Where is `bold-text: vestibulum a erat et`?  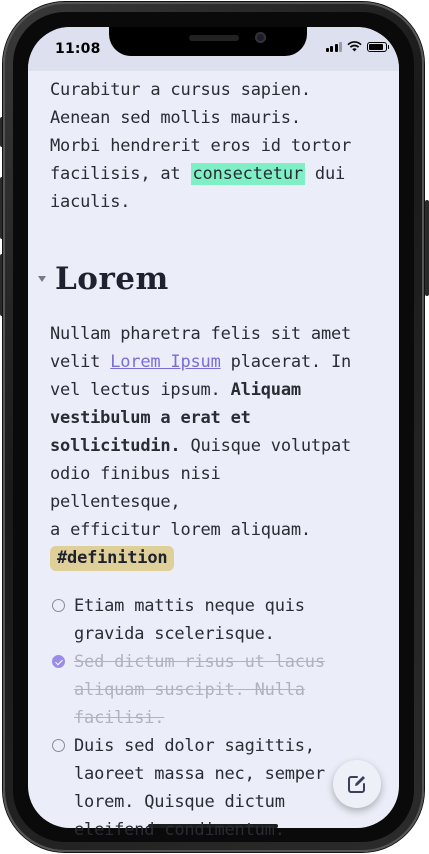
bold-text: vestibulum a erat et is located at coordinates (150, 418).